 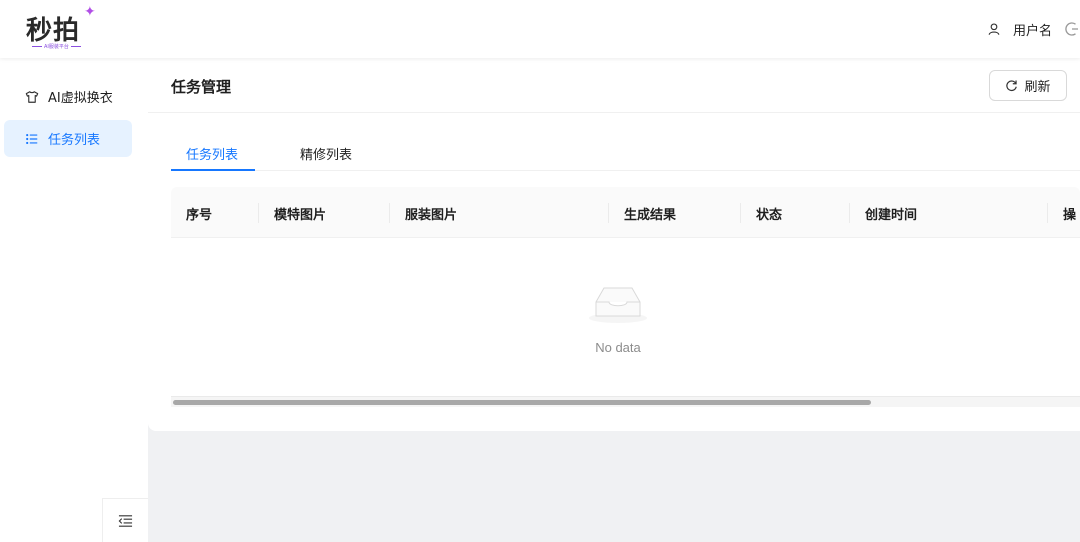 I want to click on tab-task-list: 任务列表, so click(x=212, y=153).